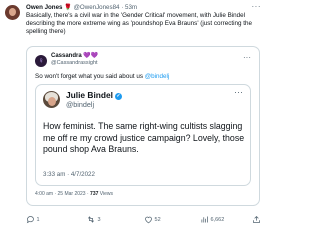 This screenshot has height=240, width=320. Describe the element at coordinates (257, 6) in the screenshot. I see `more-options-icon: ···` at that location.